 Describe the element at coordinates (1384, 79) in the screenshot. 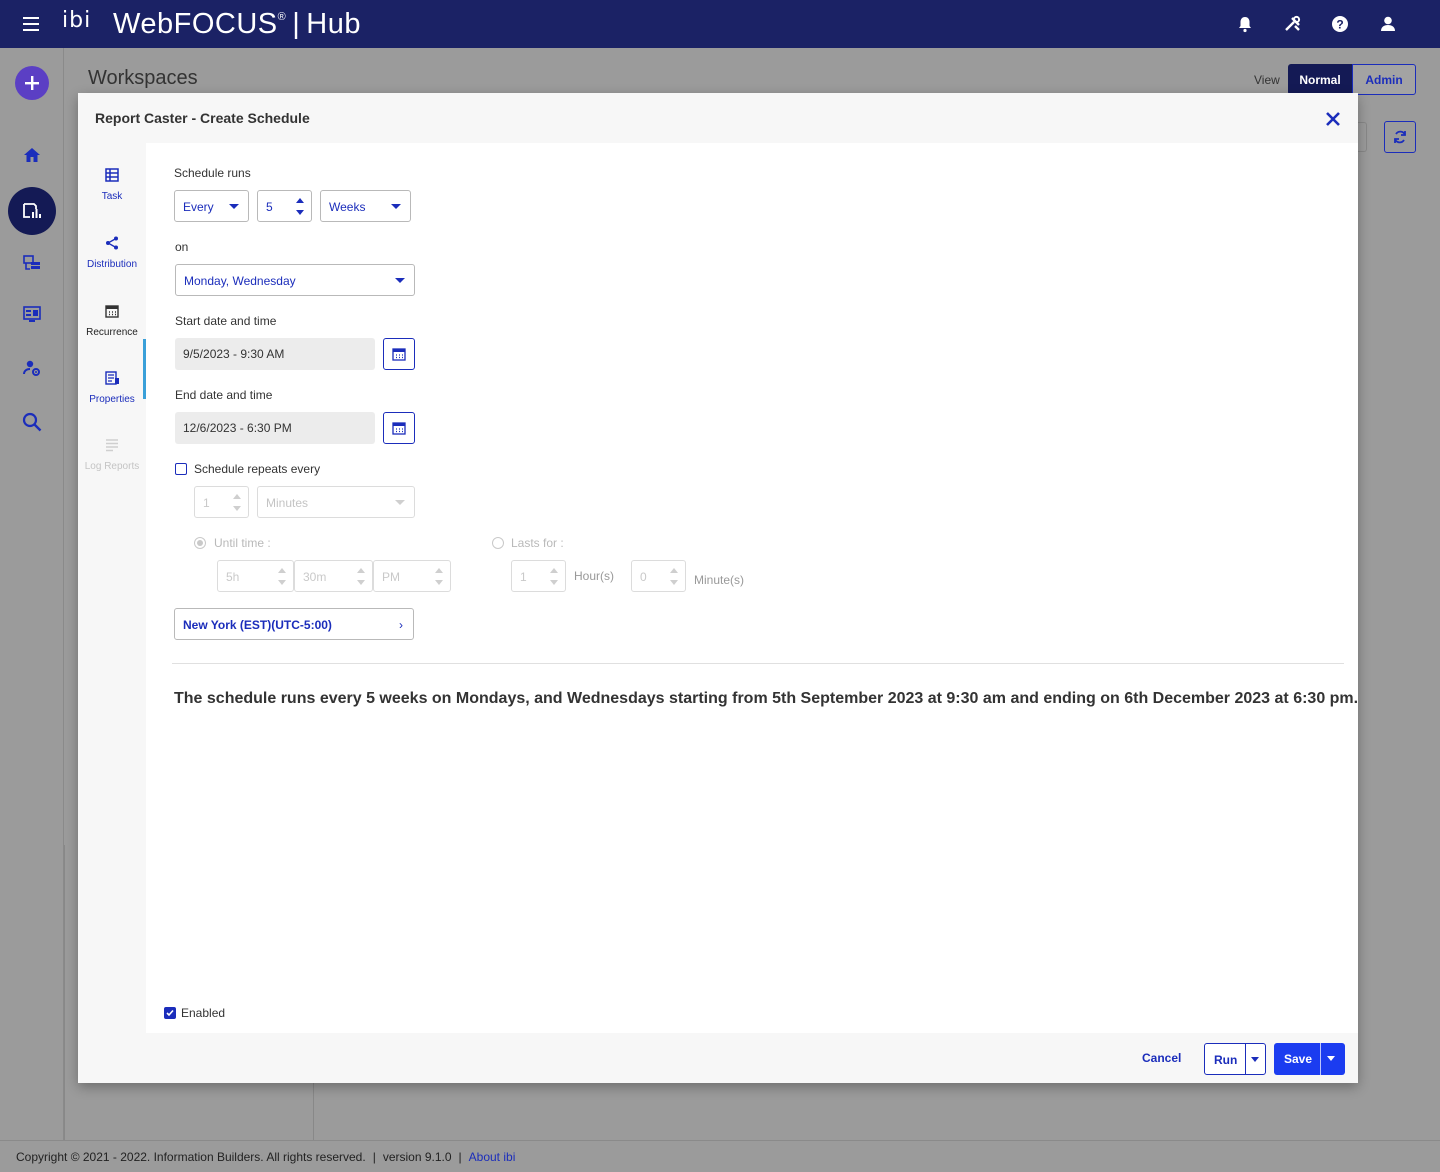

I see `view-admin-button: Admin` at that location.